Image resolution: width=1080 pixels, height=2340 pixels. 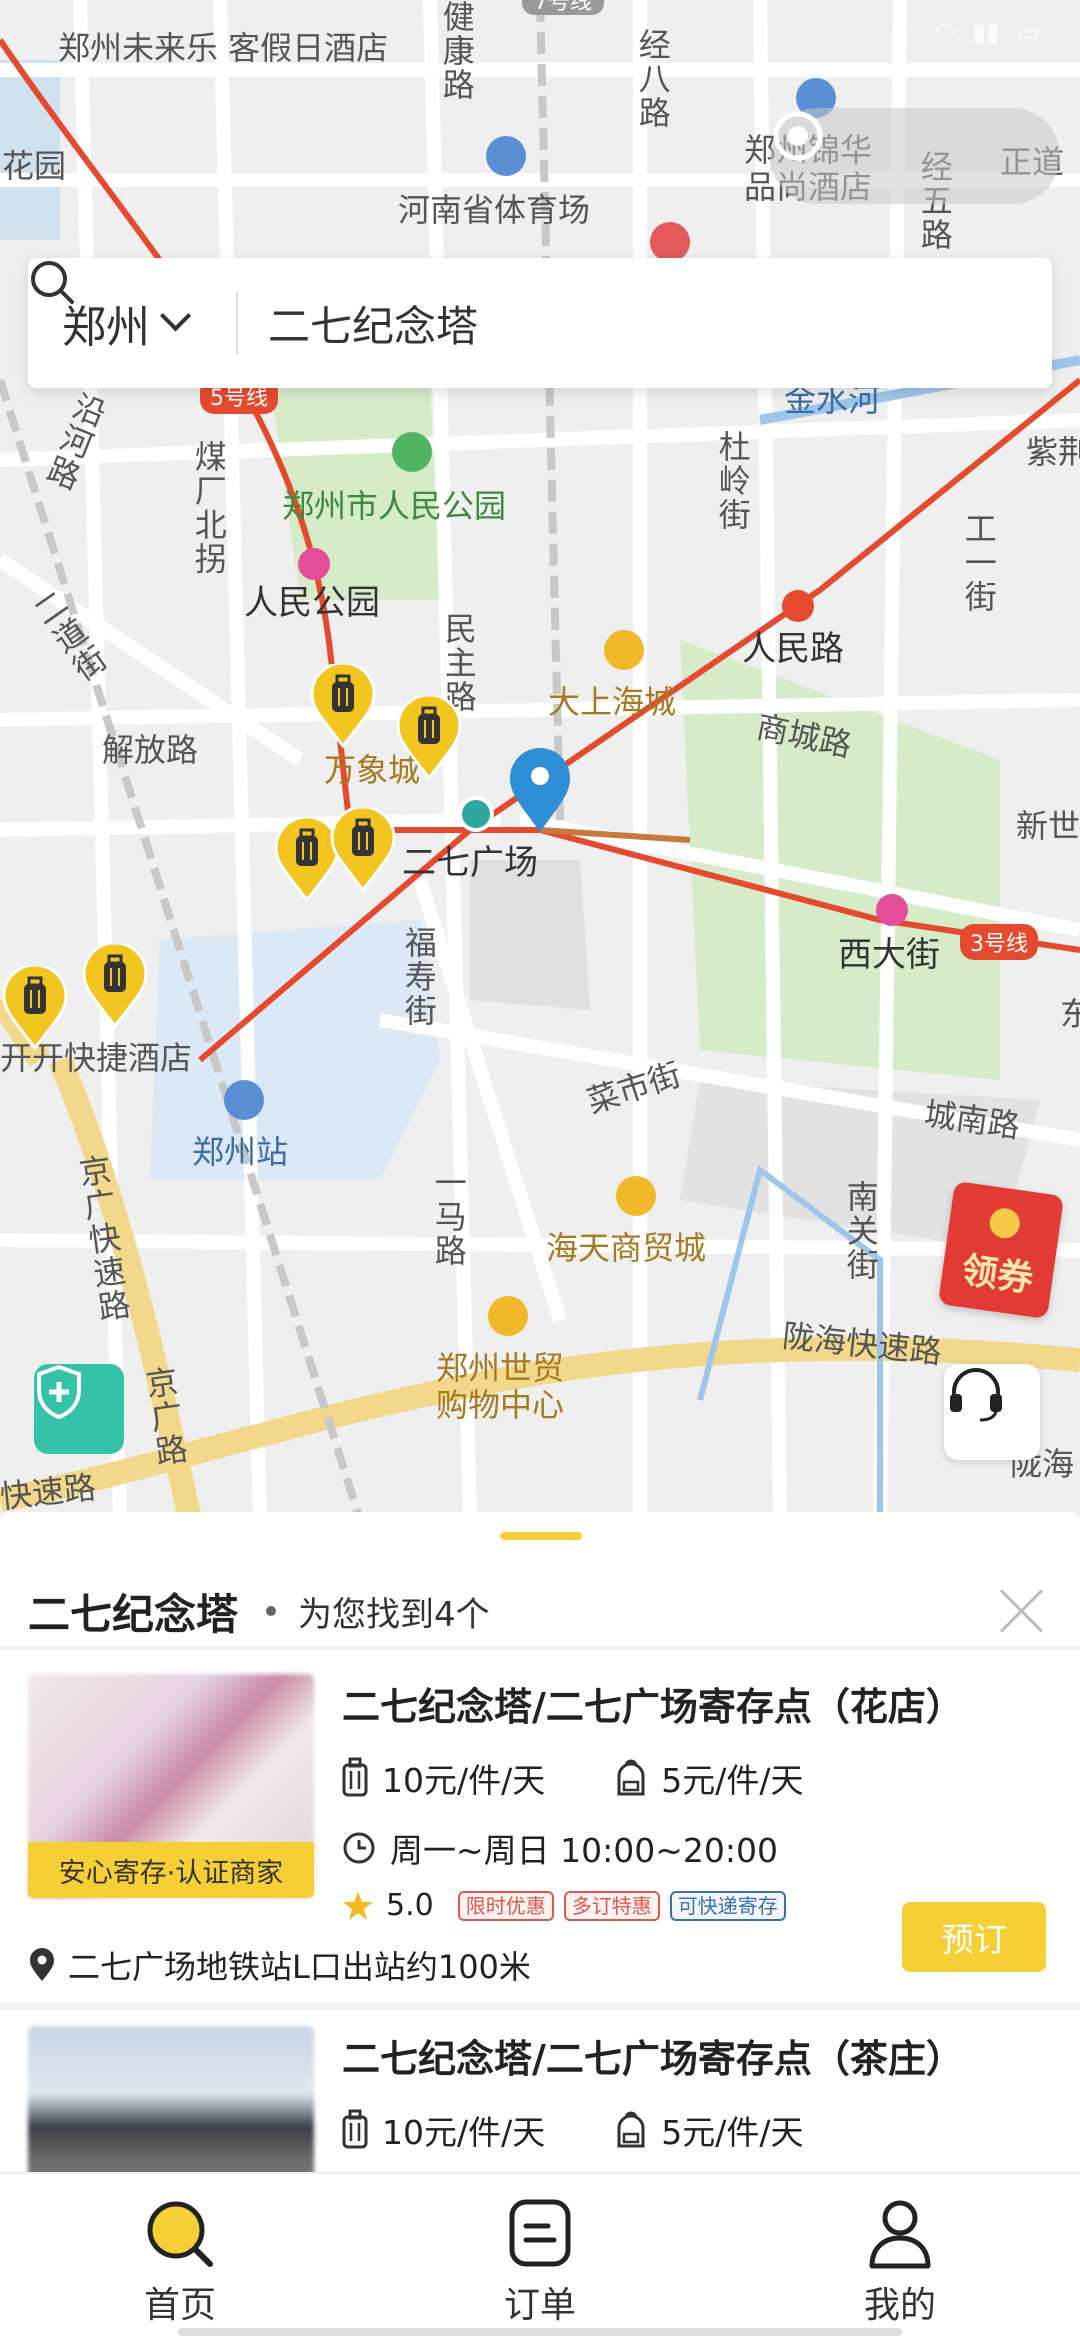 What do you see at coordinates (494, 210) in the screenshot?
I see `map-label: 河南省体育场` at bounding box center [494, 210].